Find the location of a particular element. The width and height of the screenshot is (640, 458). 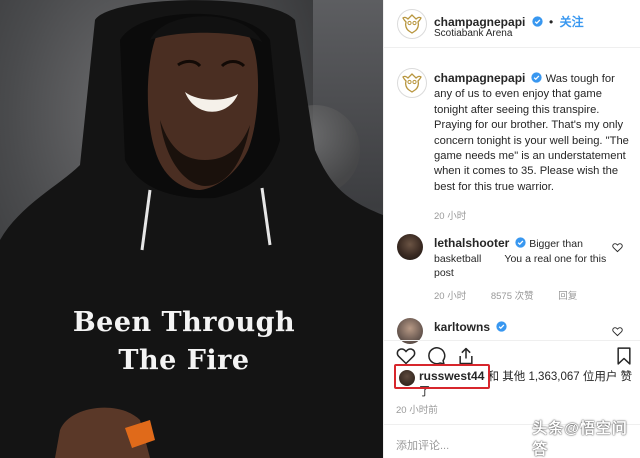

post-header: champagnepapi • 关注 Scotiabank Arena is located at coordinates (512, 24).